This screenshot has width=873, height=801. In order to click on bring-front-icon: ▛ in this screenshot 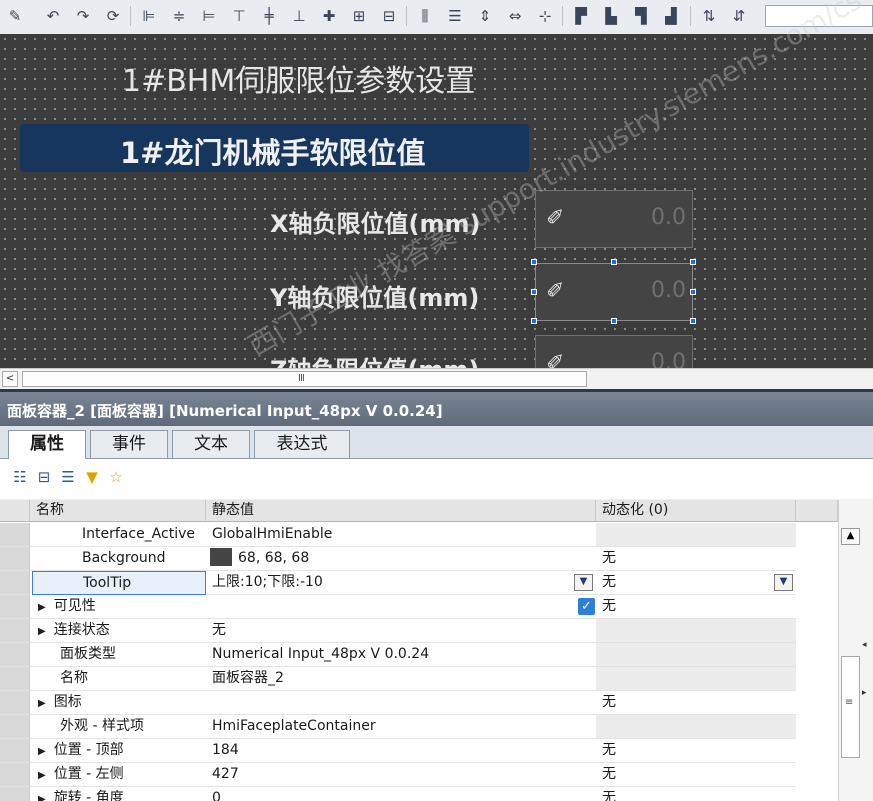, I will do `click(581, 16)`.